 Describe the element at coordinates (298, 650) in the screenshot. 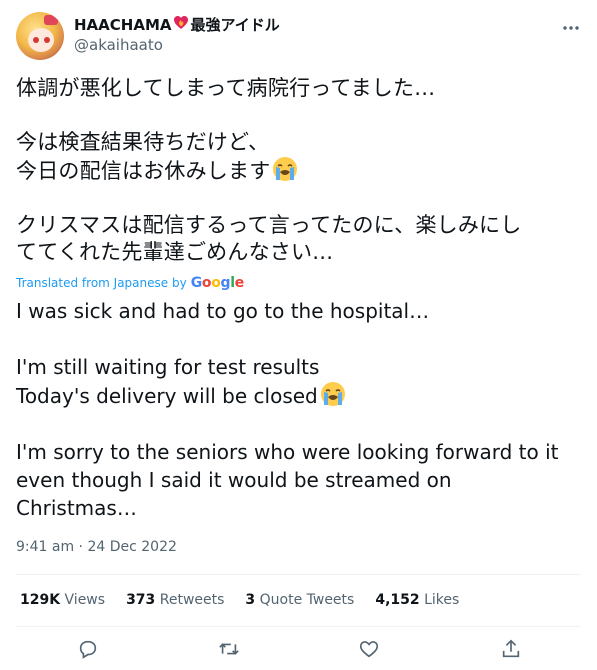

I see `action-bar` at that location.